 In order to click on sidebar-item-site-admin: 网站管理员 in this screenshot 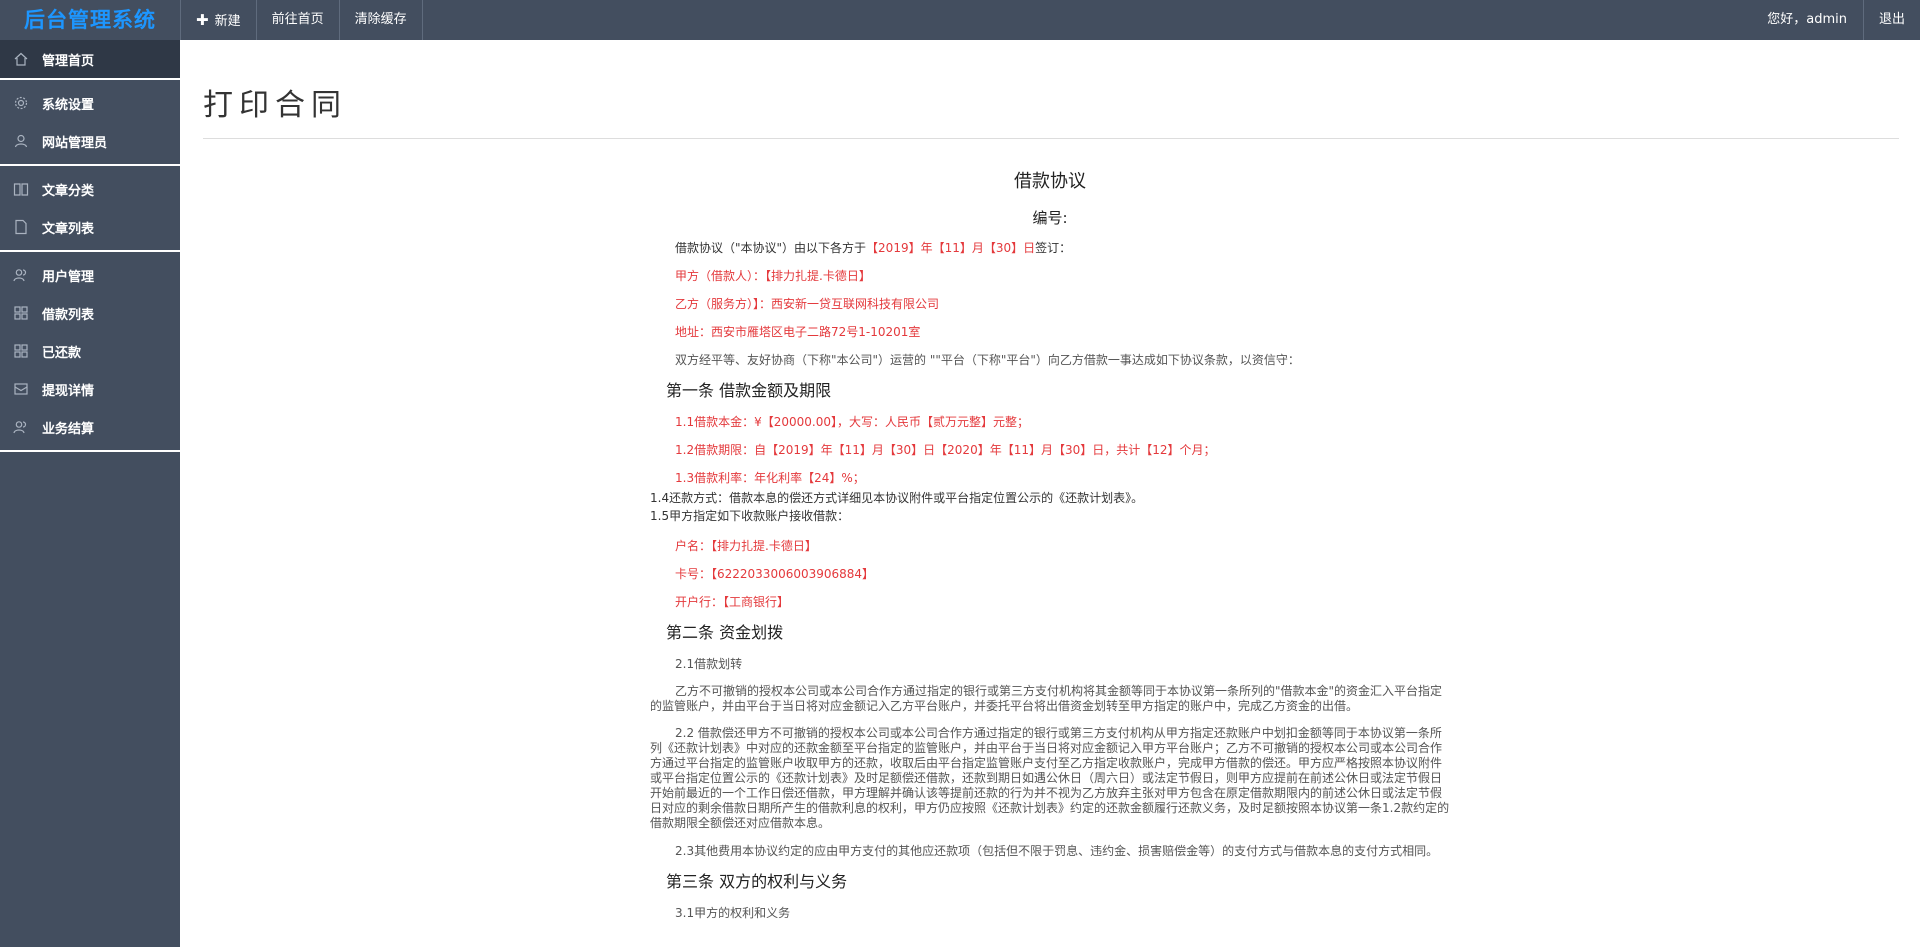, I will do `click(90, 141)`.